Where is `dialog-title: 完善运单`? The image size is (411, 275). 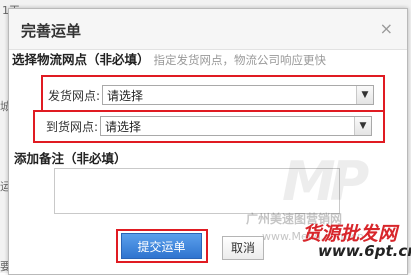
dialog-title: 完善运单 is located at coordinates (51, 31).